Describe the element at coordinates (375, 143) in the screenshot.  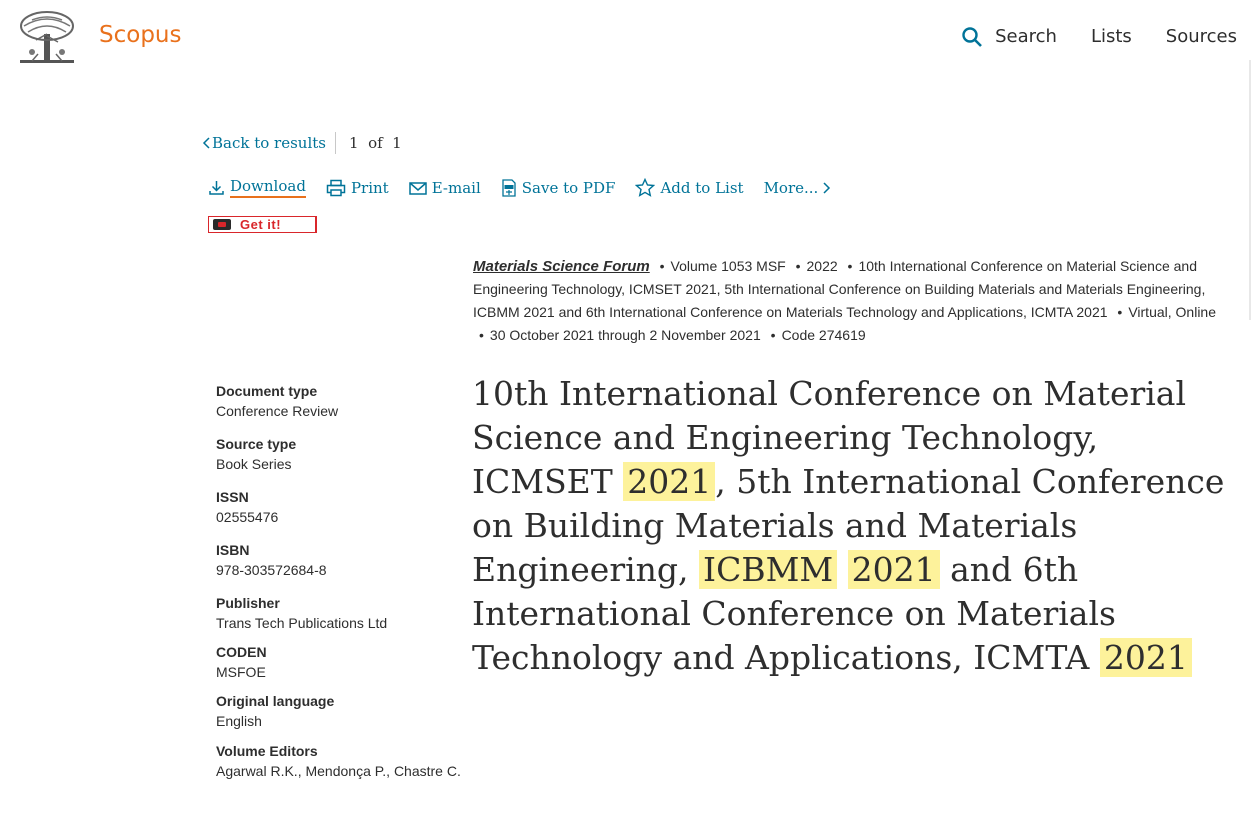
I see `result-pager: 1 of 1` at that location.